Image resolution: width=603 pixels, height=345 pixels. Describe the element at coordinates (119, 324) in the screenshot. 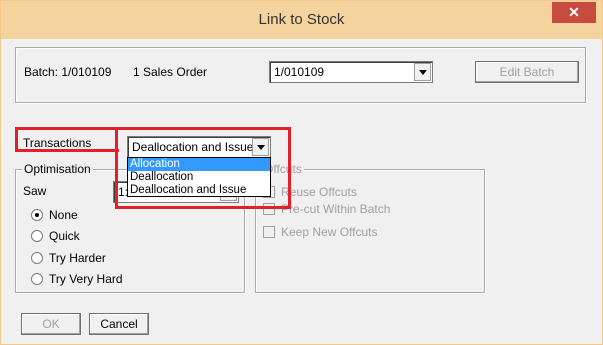

I see `cancel-button: Cancel` at that location.